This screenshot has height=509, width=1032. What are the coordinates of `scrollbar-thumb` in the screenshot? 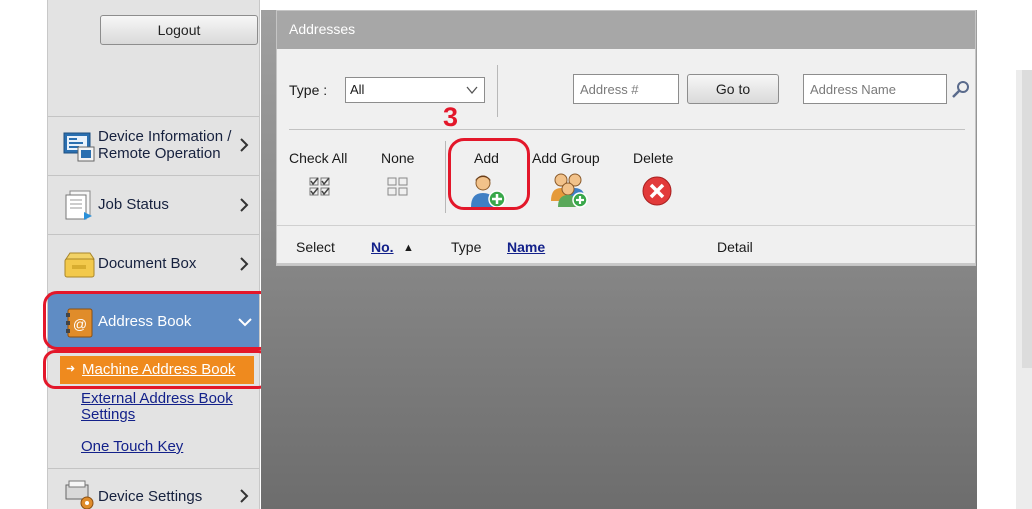 It's located at (1027, 219).